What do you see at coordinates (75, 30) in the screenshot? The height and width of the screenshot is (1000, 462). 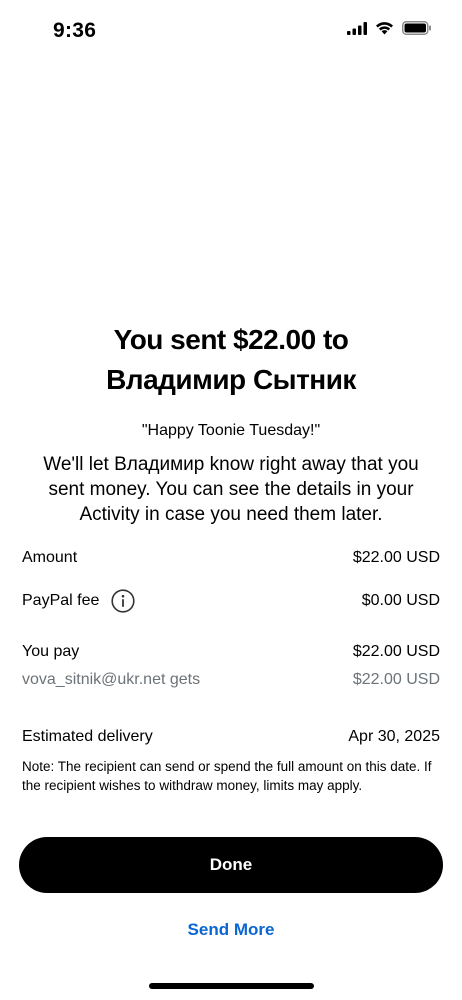 I see `status-time: 9:36` at bounding box center [75, 30].